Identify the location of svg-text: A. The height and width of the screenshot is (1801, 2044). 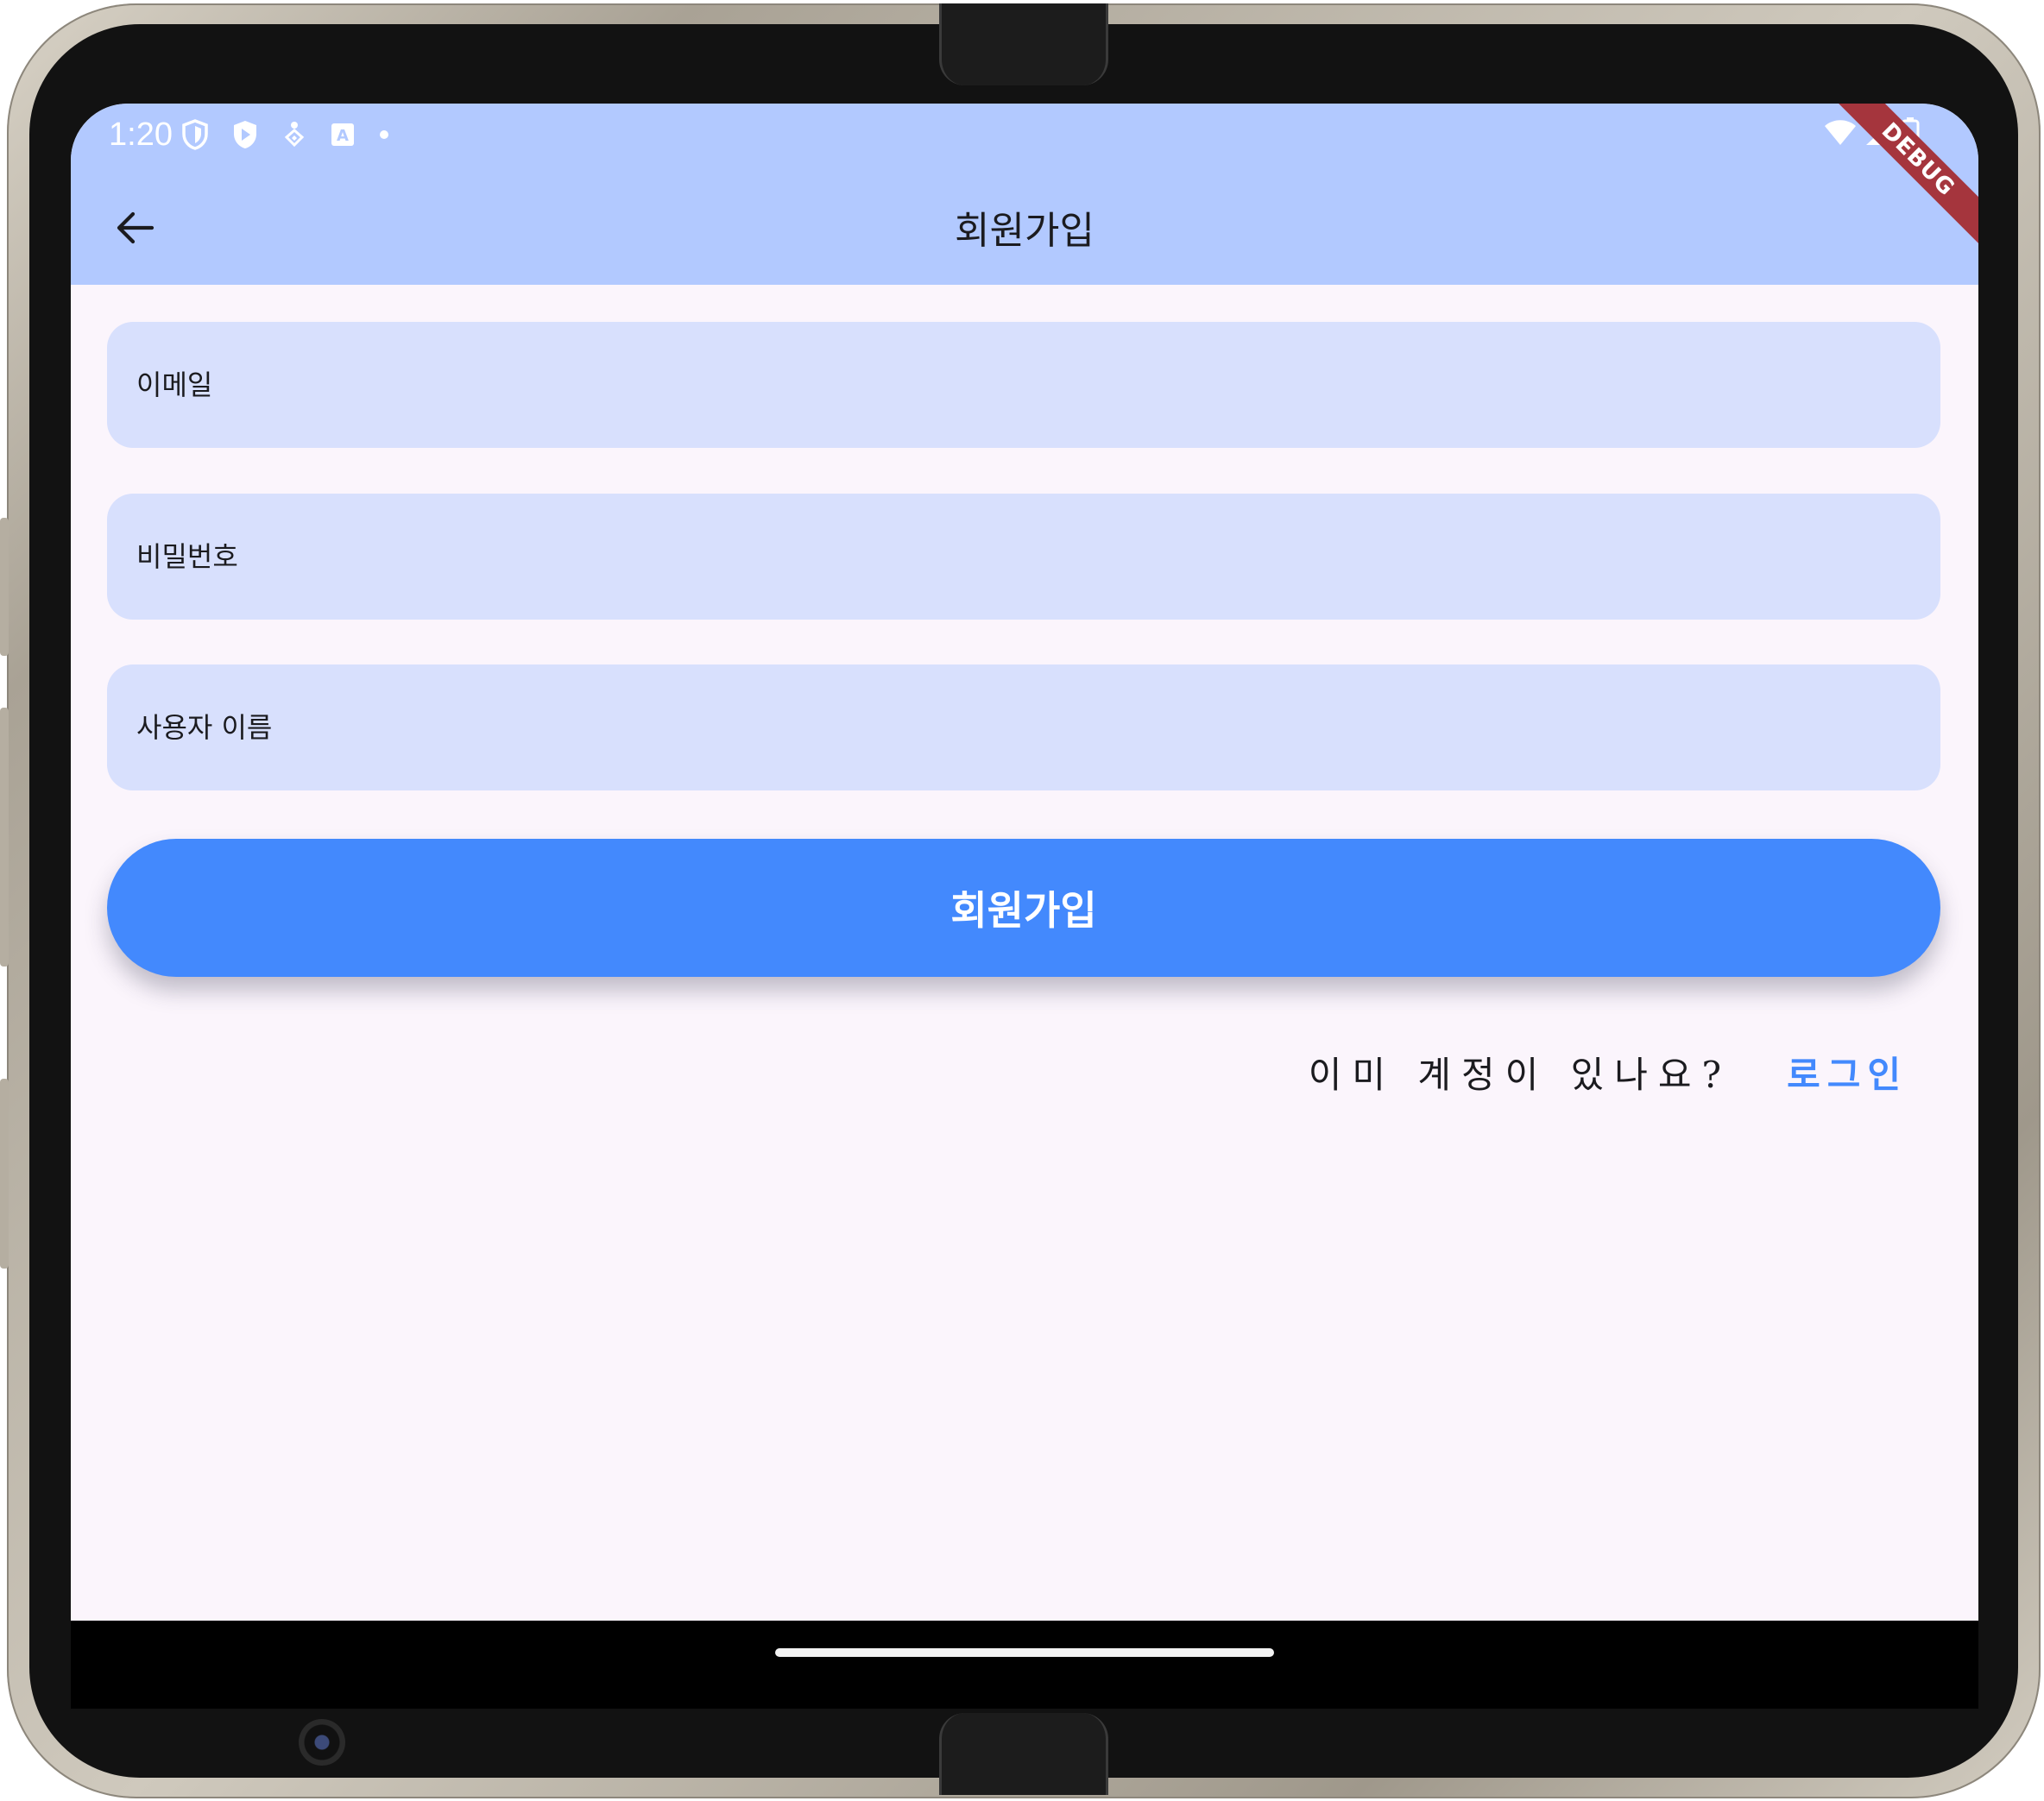
(343, 136).